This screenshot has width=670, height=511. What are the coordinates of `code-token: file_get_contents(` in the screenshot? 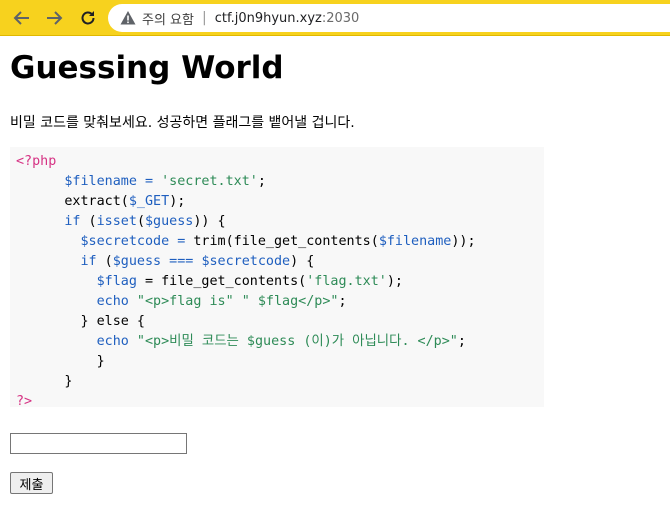 It's located at (234, 281).